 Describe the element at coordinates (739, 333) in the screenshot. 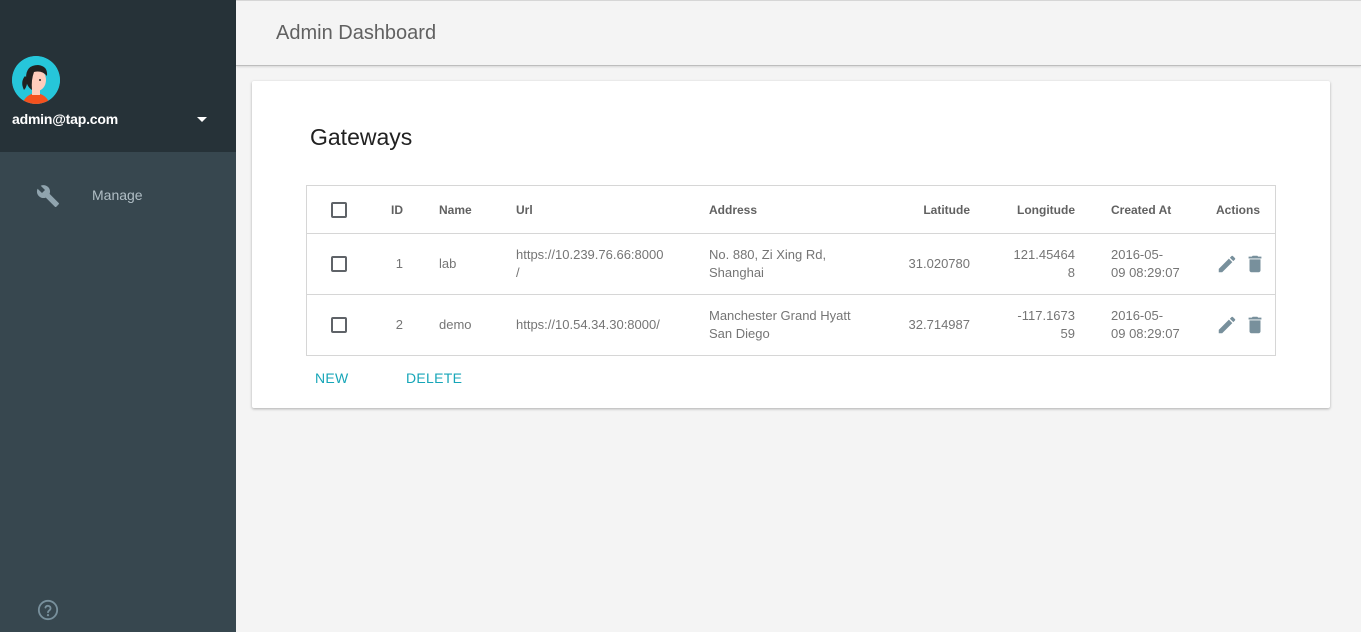

I see `cell-address-line: San Diego` at that location.